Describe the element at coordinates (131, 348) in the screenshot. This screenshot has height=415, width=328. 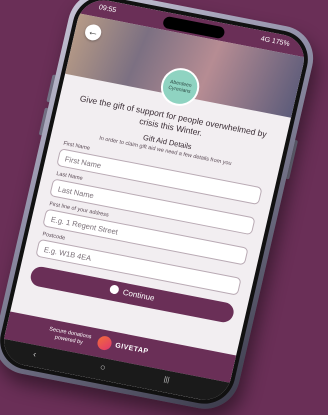
I see `givetap-brand: GIVETAP` at that location.